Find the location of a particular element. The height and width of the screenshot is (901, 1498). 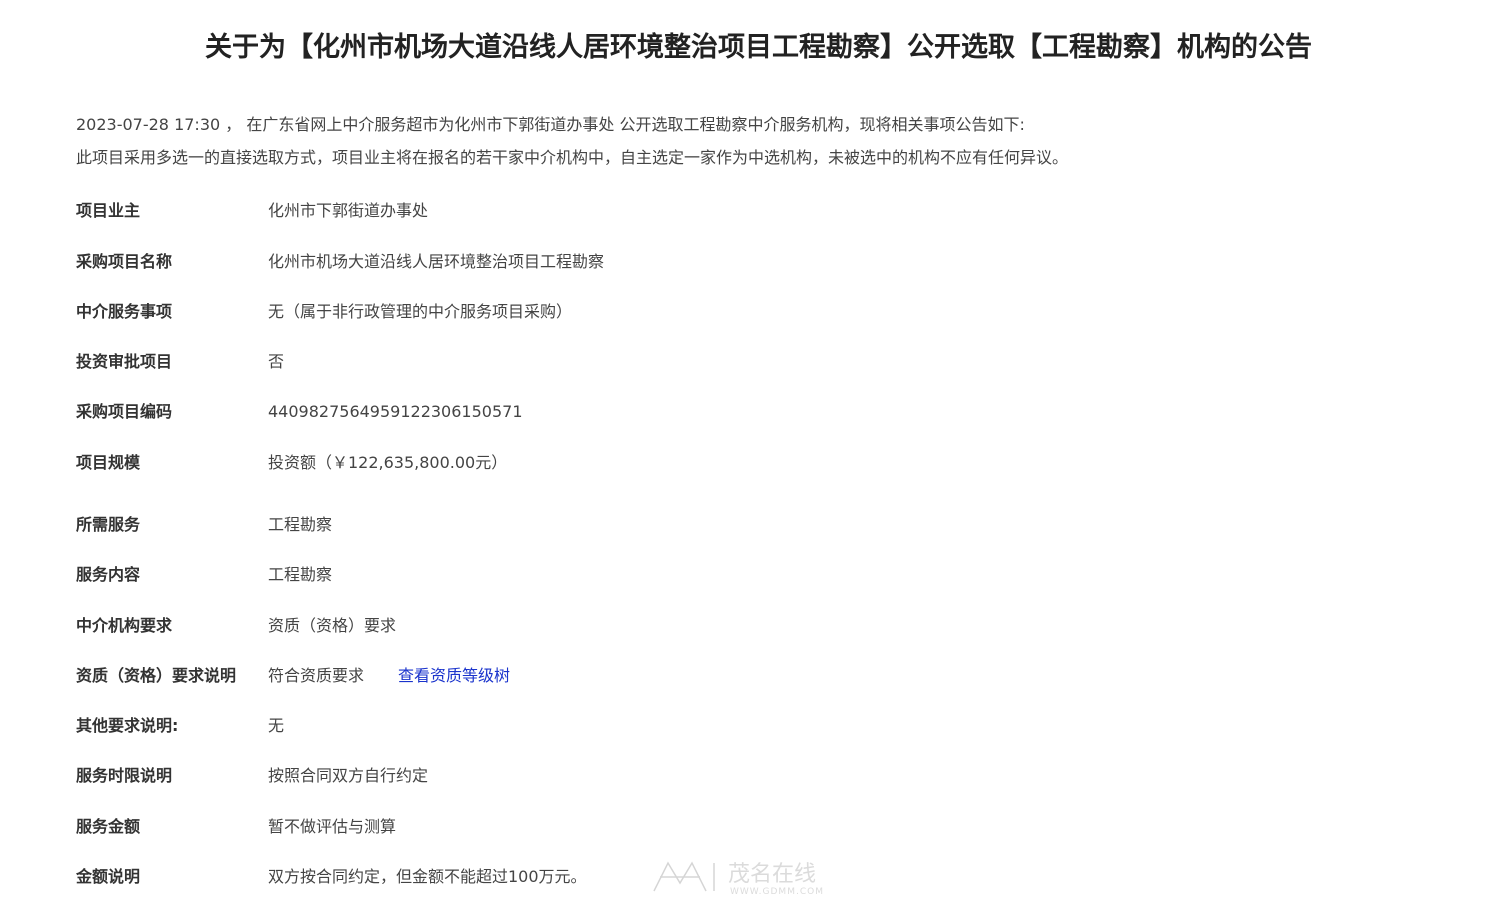

detail-label: 所需服务 is located at coordinates (108, 524).